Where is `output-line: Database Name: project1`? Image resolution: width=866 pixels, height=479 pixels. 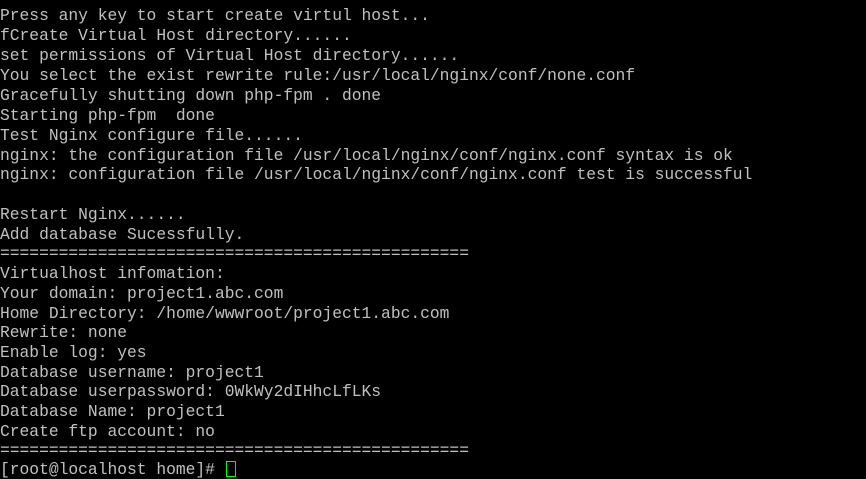
output-line: Database Name: project1 is located at coordinates (112, 411).